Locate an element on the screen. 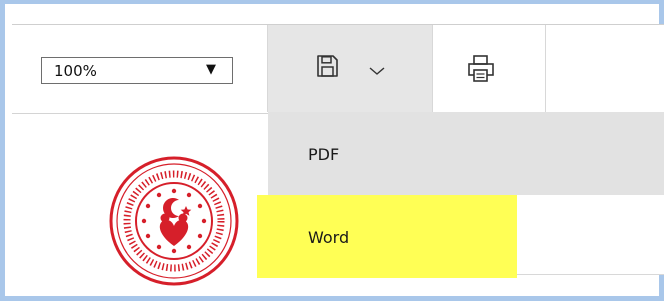  ministry-seal-logo is located at coordinates (174, 221).